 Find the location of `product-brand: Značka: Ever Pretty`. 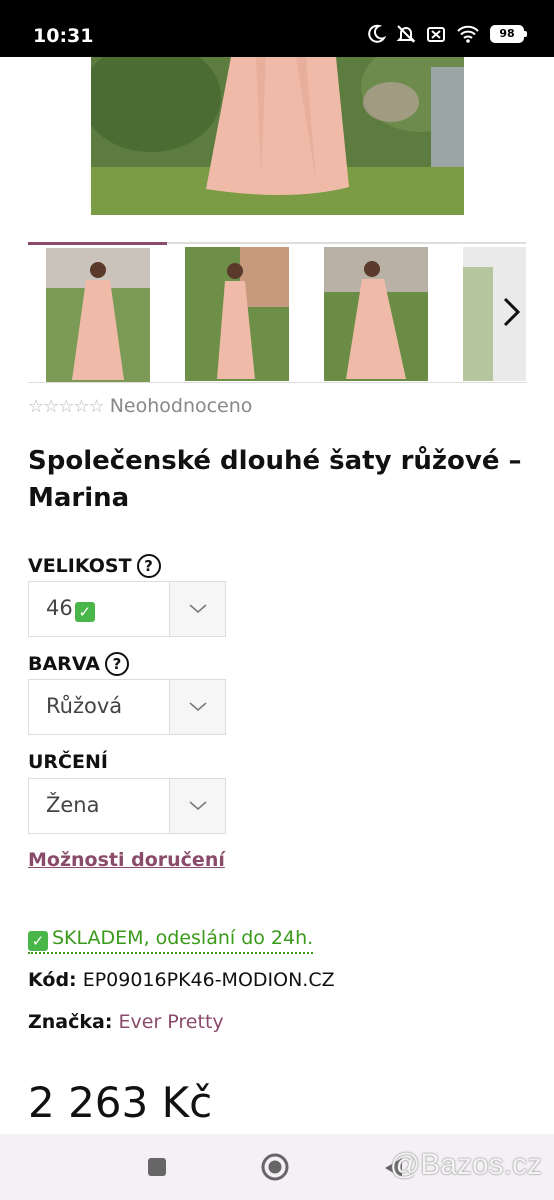

product-brand: Značka: Ever Pretty is located at coordinates (126, 1022).